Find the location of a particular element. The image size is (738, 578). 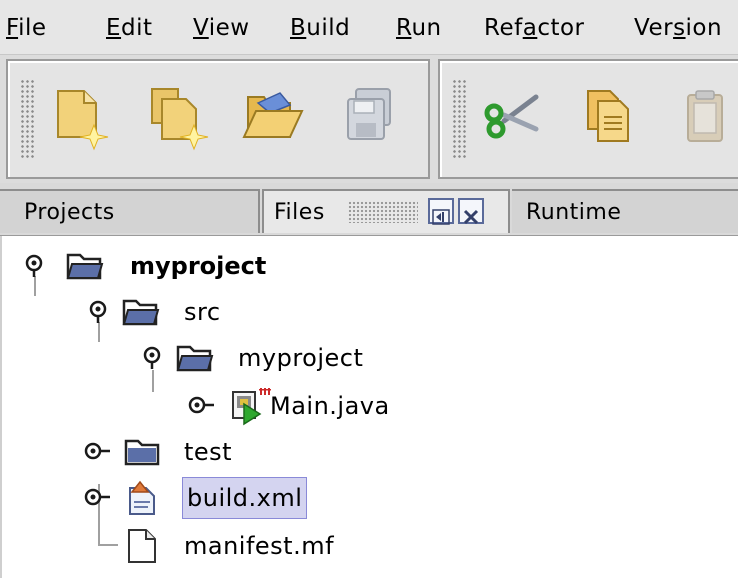

tab-files: Files is located at coordinates (386, 211).